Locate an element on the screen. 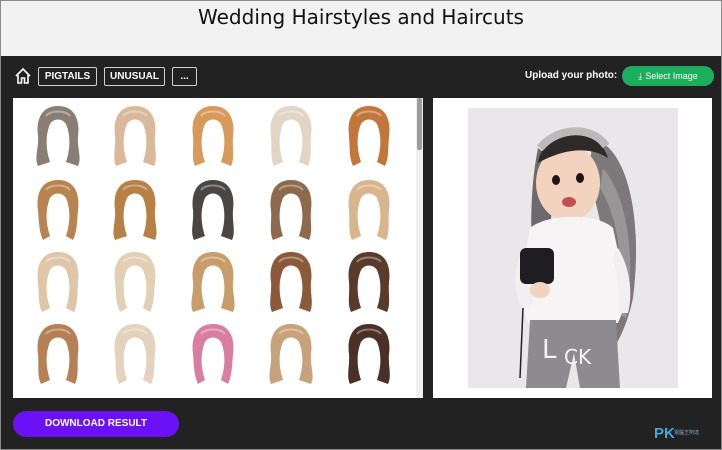 Image resolution: width=722 pixels, height=450 pixels. tag-pigtails-button: PIGTAILS is located at coordinates (67, 76).